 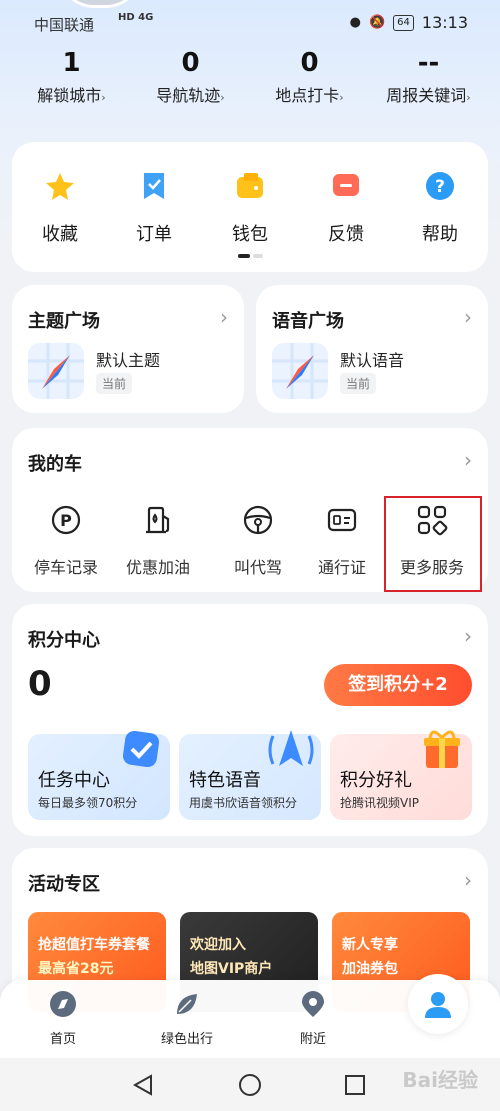 What do you see at coordinates (218, 945) in the screenshot?
I see `banner-line1: 欢迎加入` at bounding box center [218, 945].